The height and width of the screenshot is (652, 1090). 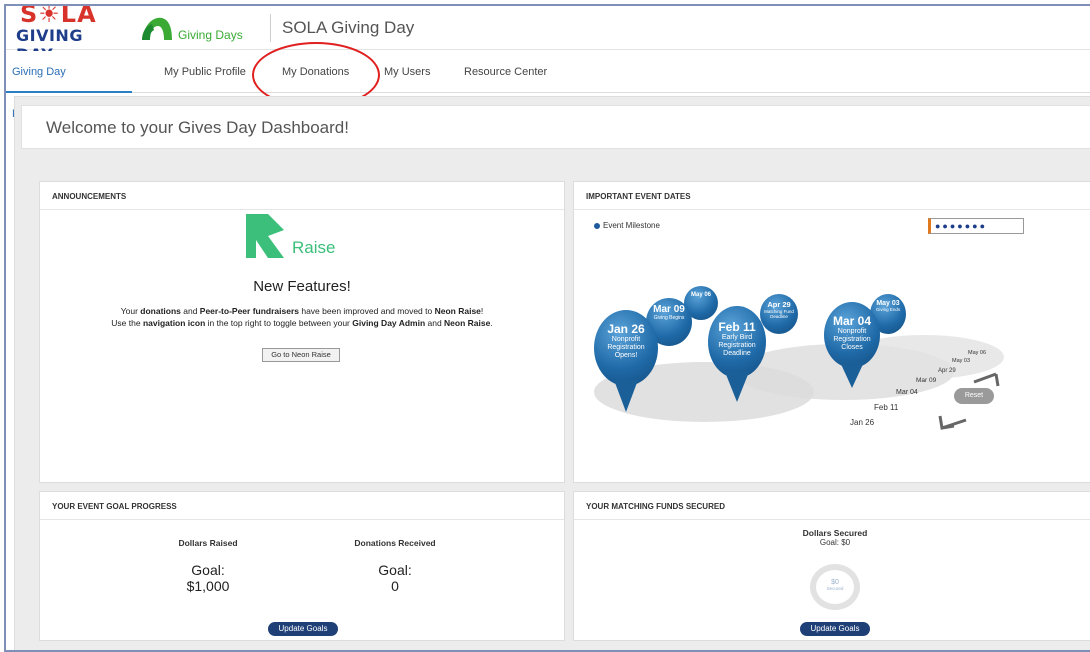 What do you see at coordinates (160, 311) in the screenshot?
I see `text: donations` at bounding box center [160, 311].